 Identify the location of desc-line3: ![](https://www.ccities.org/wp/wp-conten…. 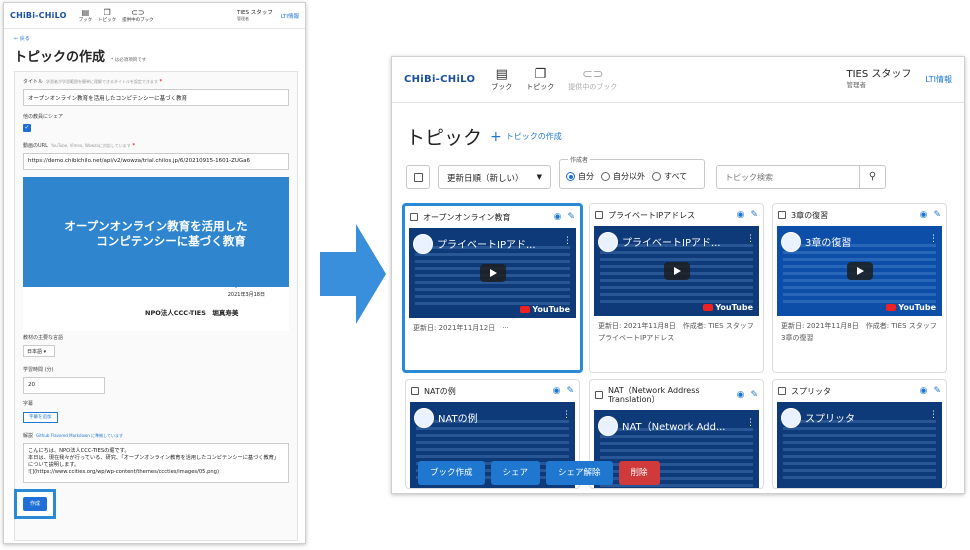
(124, 472).